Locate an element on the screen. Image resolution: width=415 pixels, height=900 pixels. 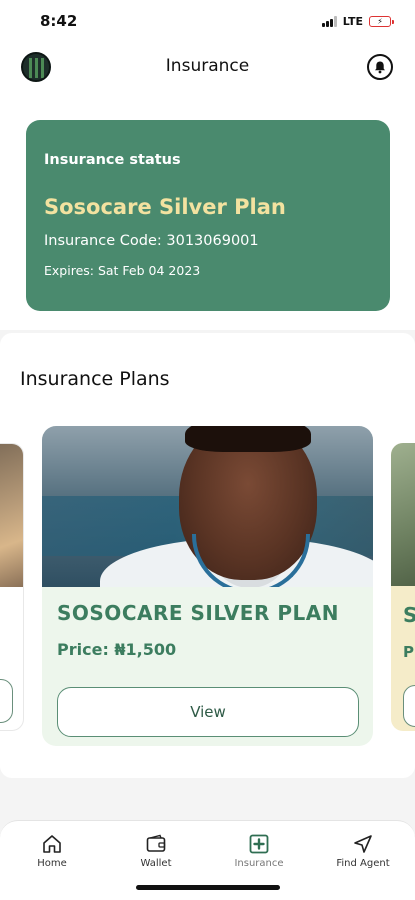
insurance-status-label: Insurance status is located at coordinates (112, 160).